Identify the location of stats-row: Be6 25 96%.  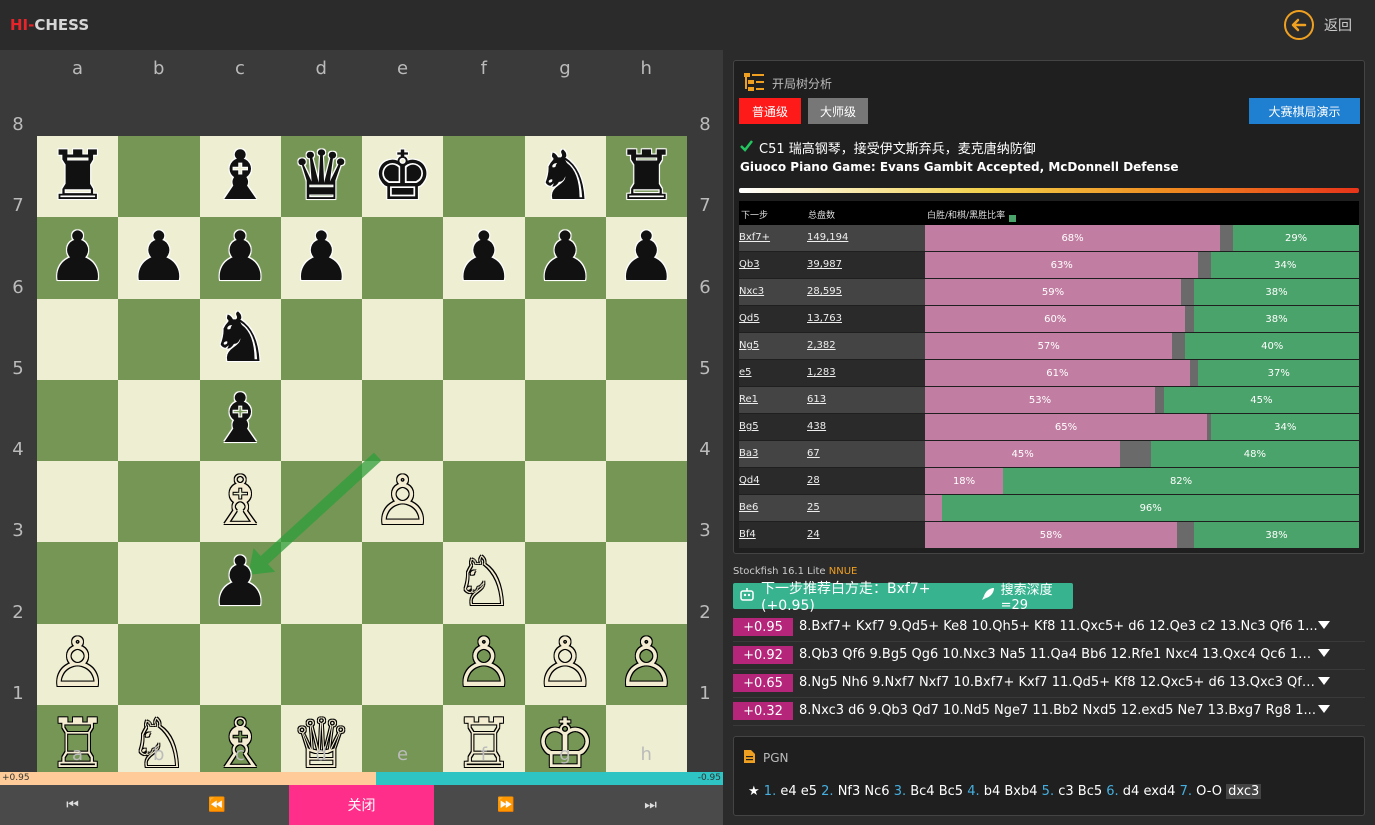
(1049, 508).